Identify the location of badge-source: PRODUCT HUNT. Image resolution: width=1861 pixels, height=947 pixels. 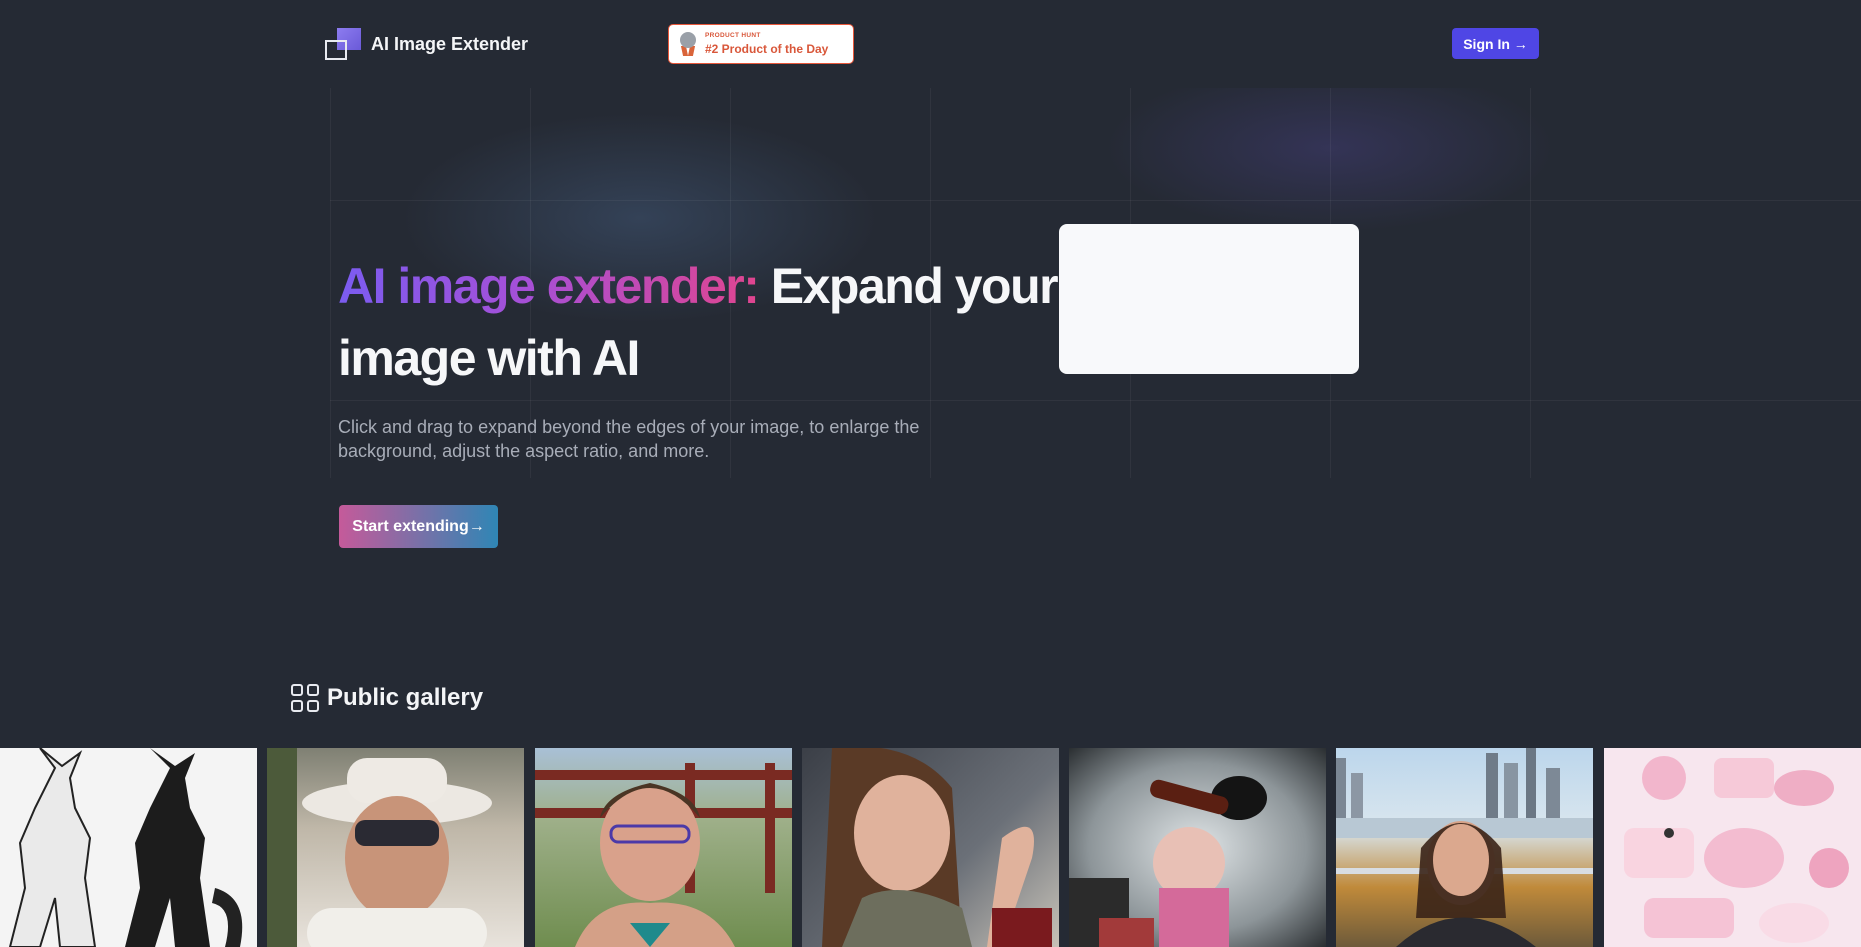
(733, 36).